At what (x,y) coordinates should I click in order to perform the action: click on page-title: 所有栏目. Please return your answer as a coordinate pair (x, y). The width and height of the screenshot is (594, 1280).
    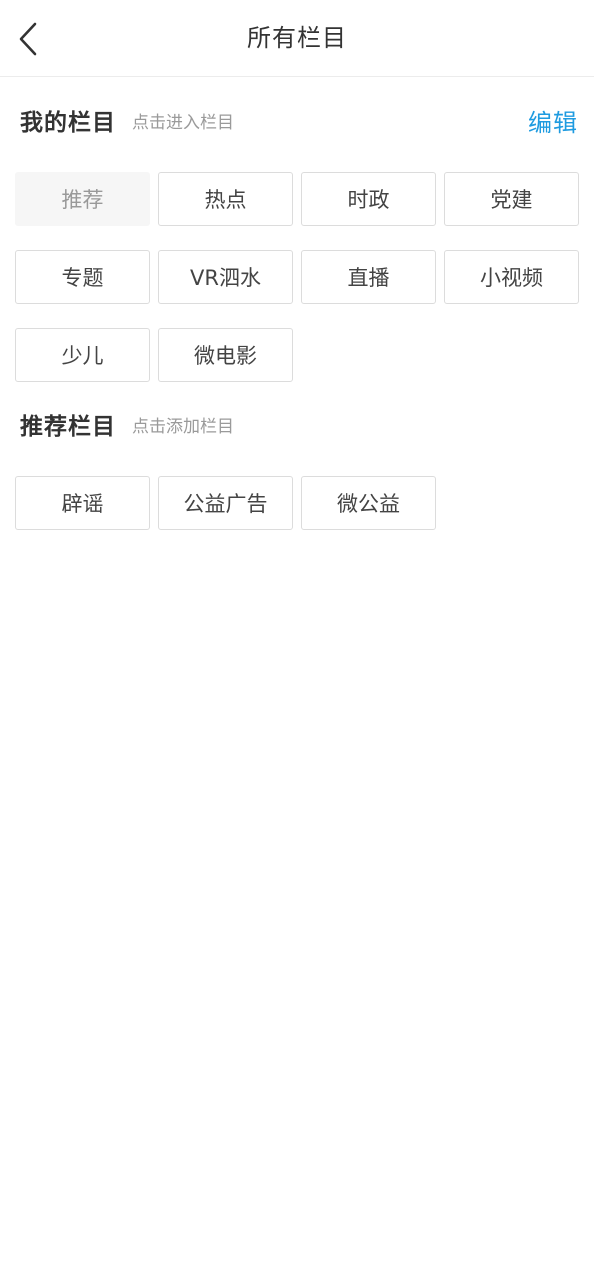
    Looking at the image, I should click on (297, 38).